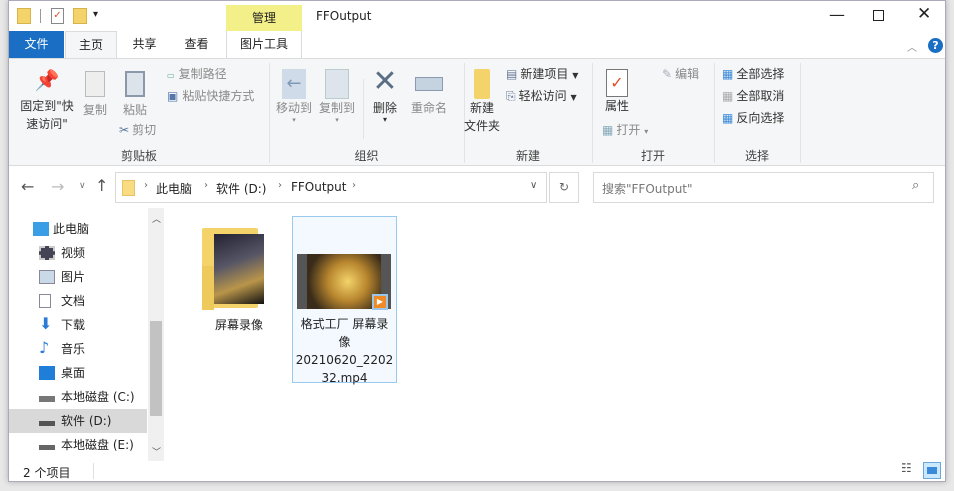 The width and height of the screenshot is (954, 491). I want to click on properties-check-icon: ✓, so click(57, 16).